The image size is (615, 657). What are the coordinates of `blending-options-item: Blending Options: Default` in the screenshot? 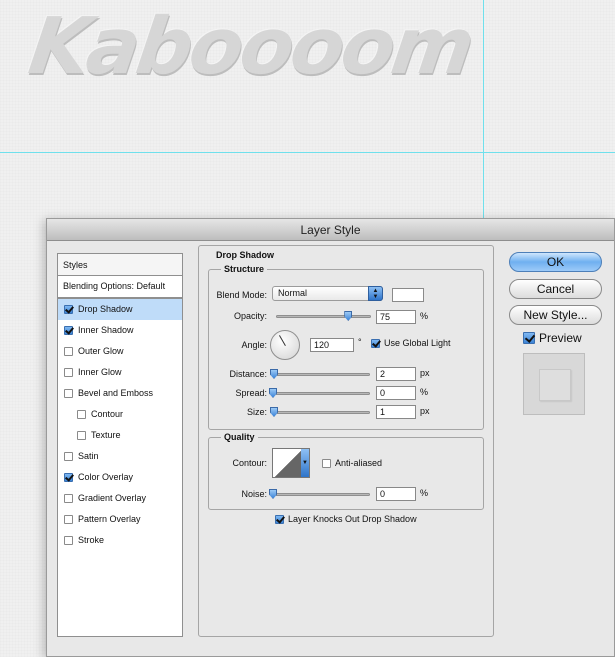 It's located at (120, 287).